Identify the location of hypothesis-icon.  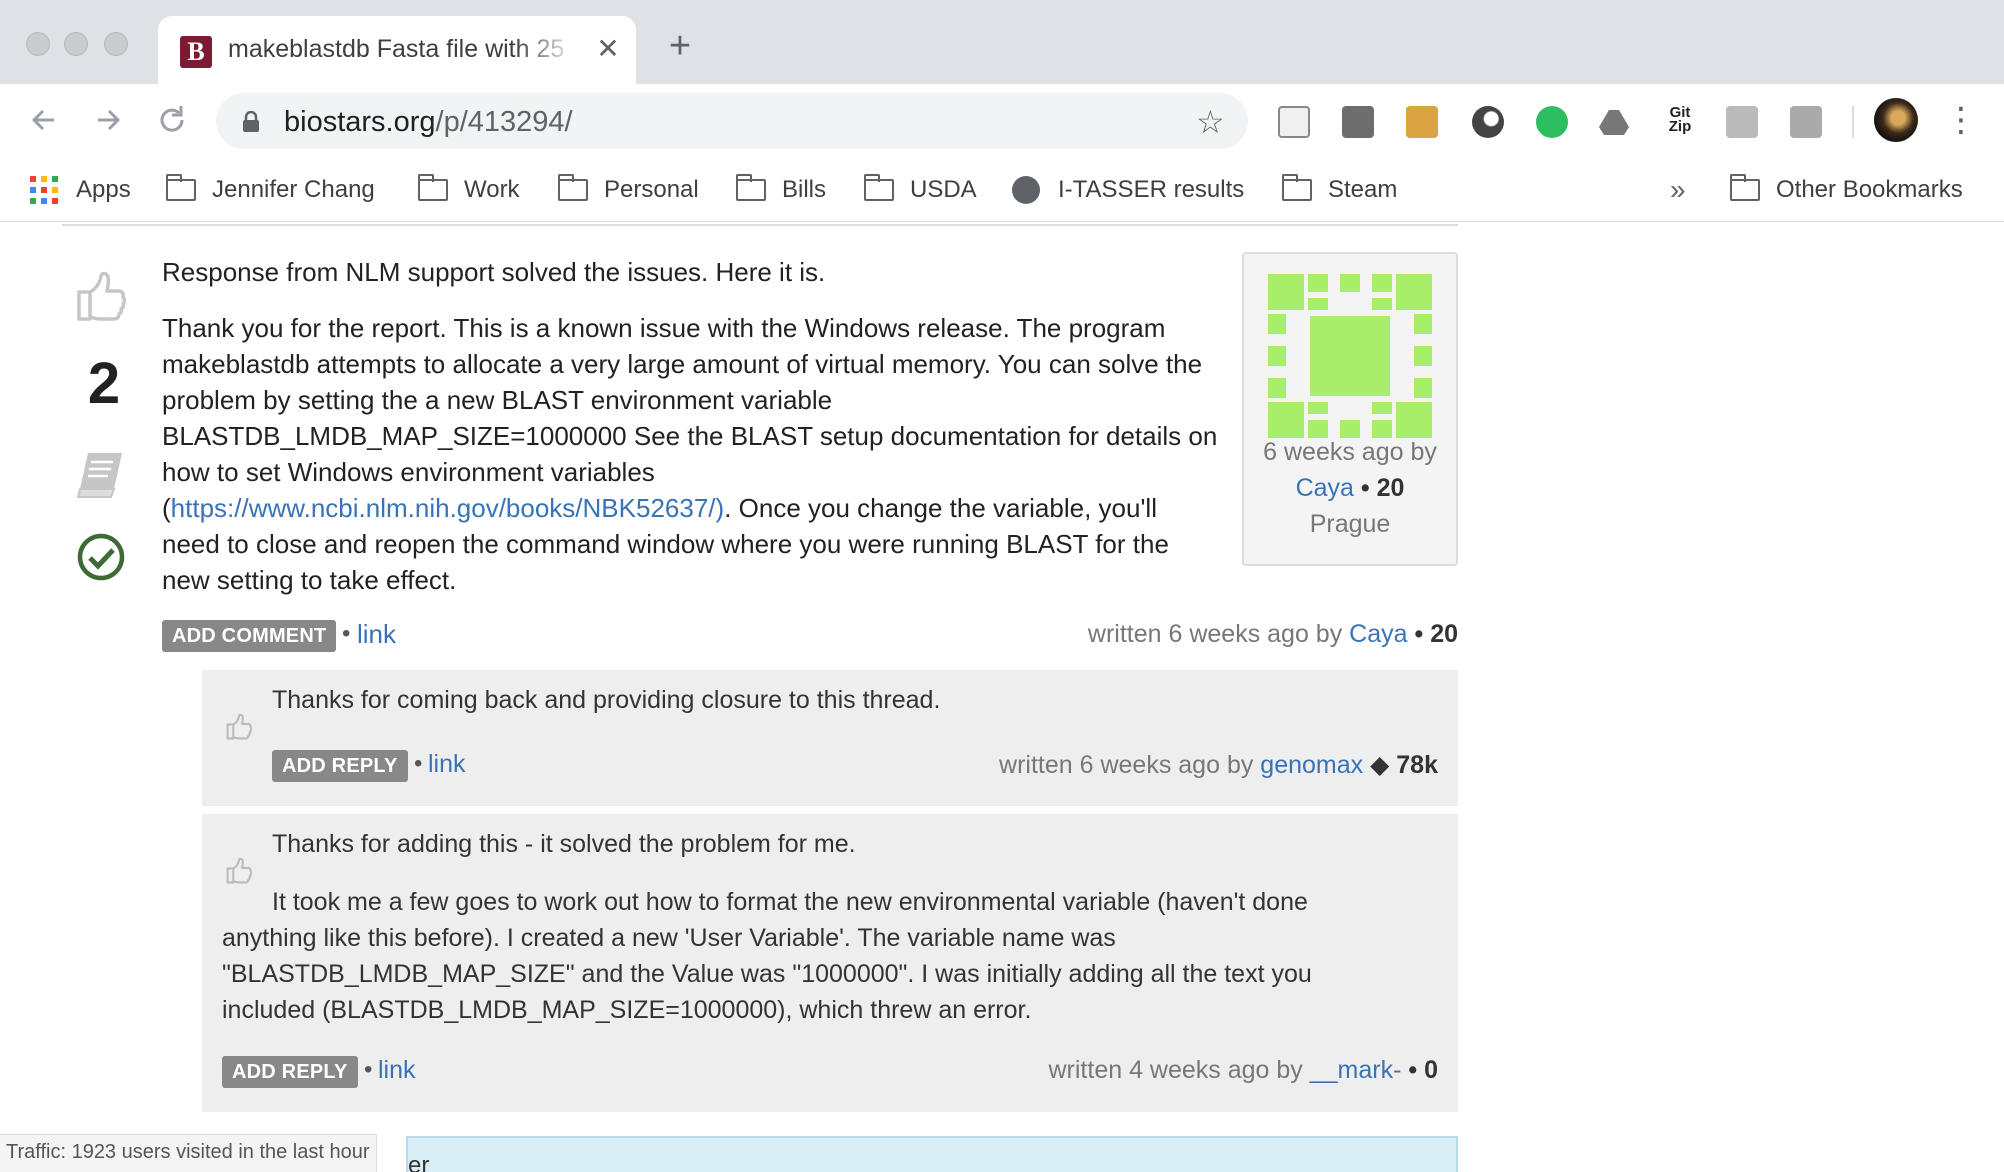
(1742, 122).